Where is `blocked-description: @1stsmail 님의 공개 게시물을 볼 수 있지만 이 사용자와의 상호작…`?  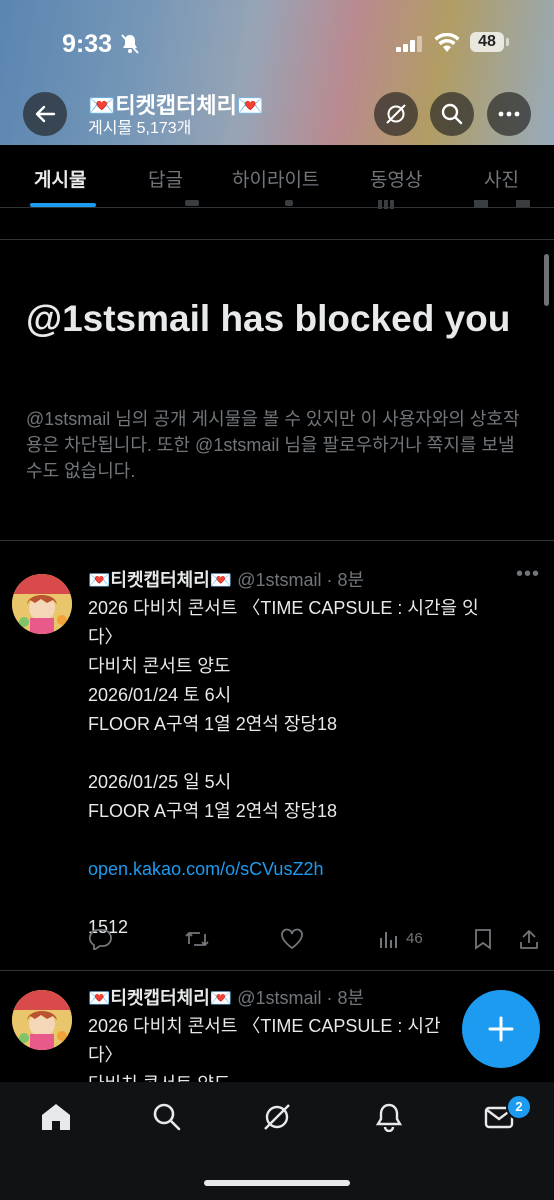 blocked-description: @1stsmail 님의 공개 게시물을 볼 수 있지만 이 사용자와의 상호작… is located at coordinates (273, 445).